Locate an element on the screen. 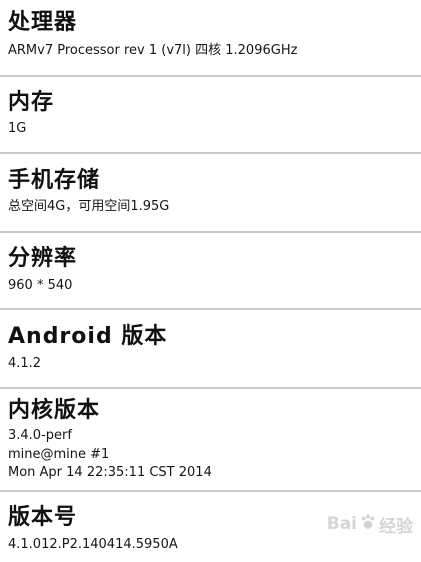 The width and height of the screenshot is (421, 562). spec-item-resolution: 分辨率 960 * 540 is located at coordinates (210, 270).